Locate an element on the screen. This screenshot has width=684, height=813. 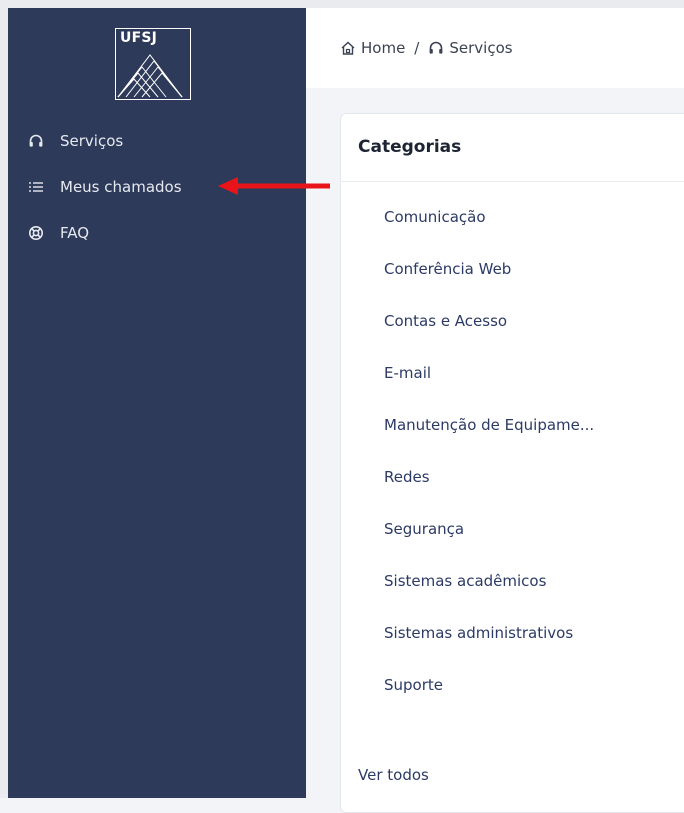
lifebuoy-icon is located at coordinates (36, 233).